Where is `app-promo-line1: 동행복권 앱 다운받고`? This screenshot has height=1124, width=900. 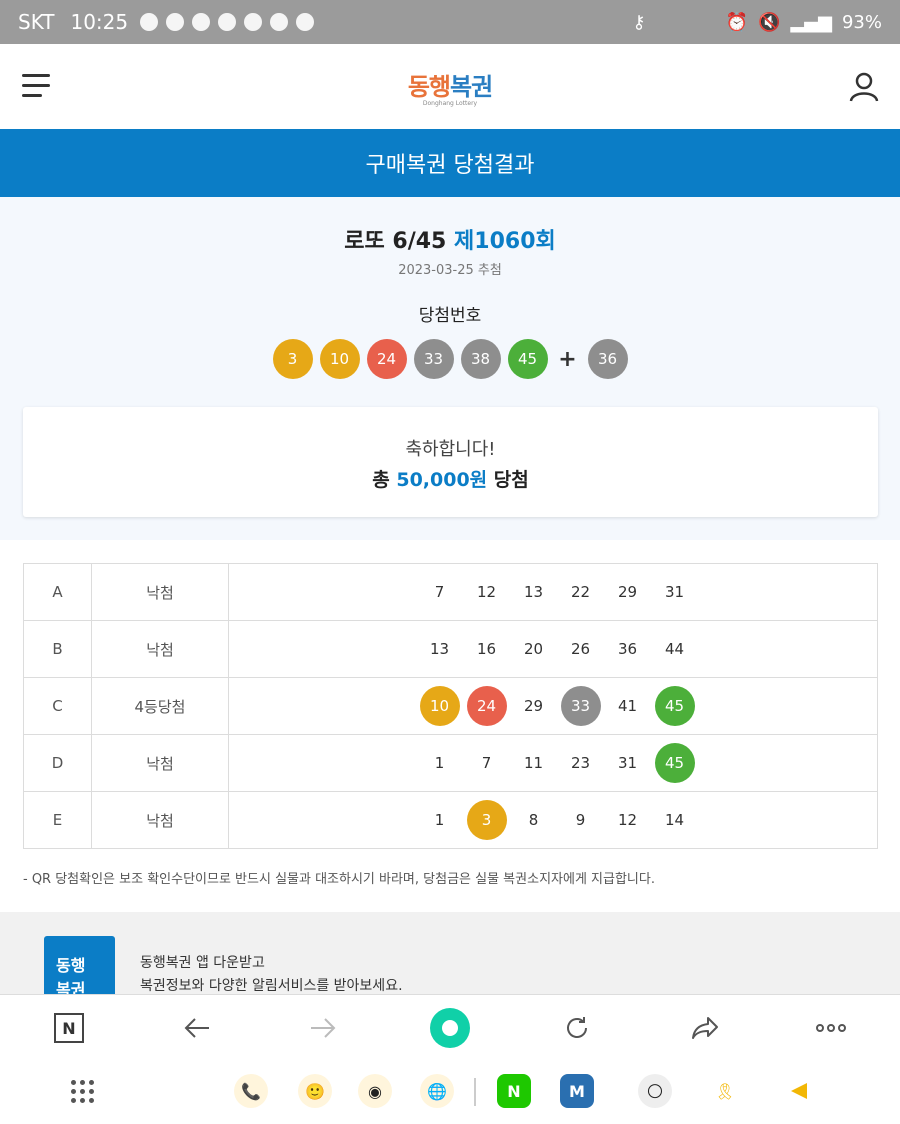 app-promo-line1: 동행복권 앱 다운받고 is located at coordinates (202, 963).